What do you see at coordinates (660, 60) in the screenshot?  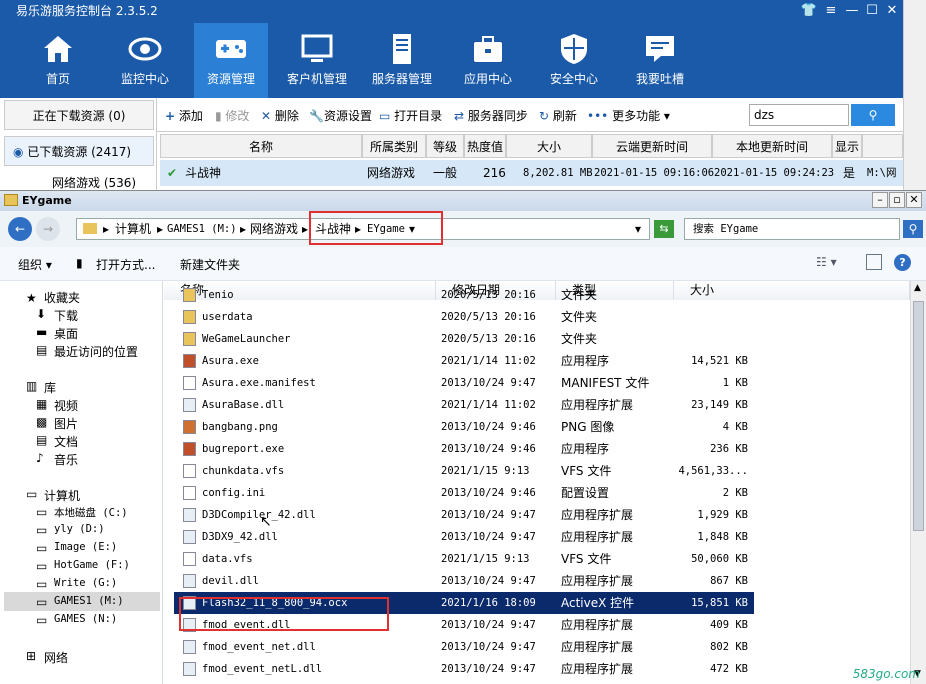 I see `nav-feedback: 我要吐槽` at bounding box center [660, 60].